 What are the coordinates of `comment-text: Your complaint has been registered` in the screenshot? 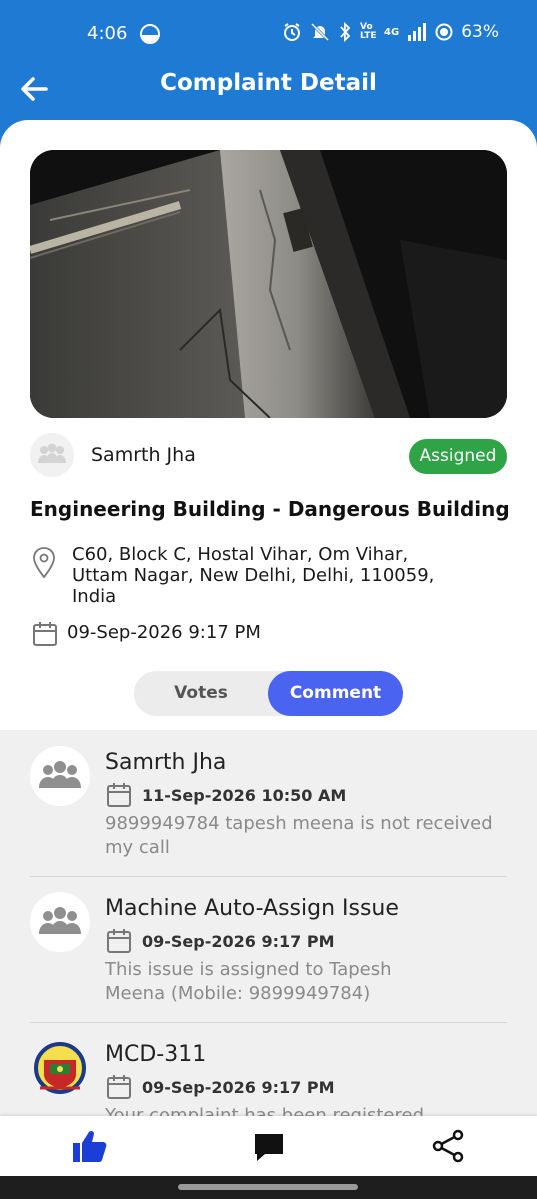 It's located at (305, 1110).